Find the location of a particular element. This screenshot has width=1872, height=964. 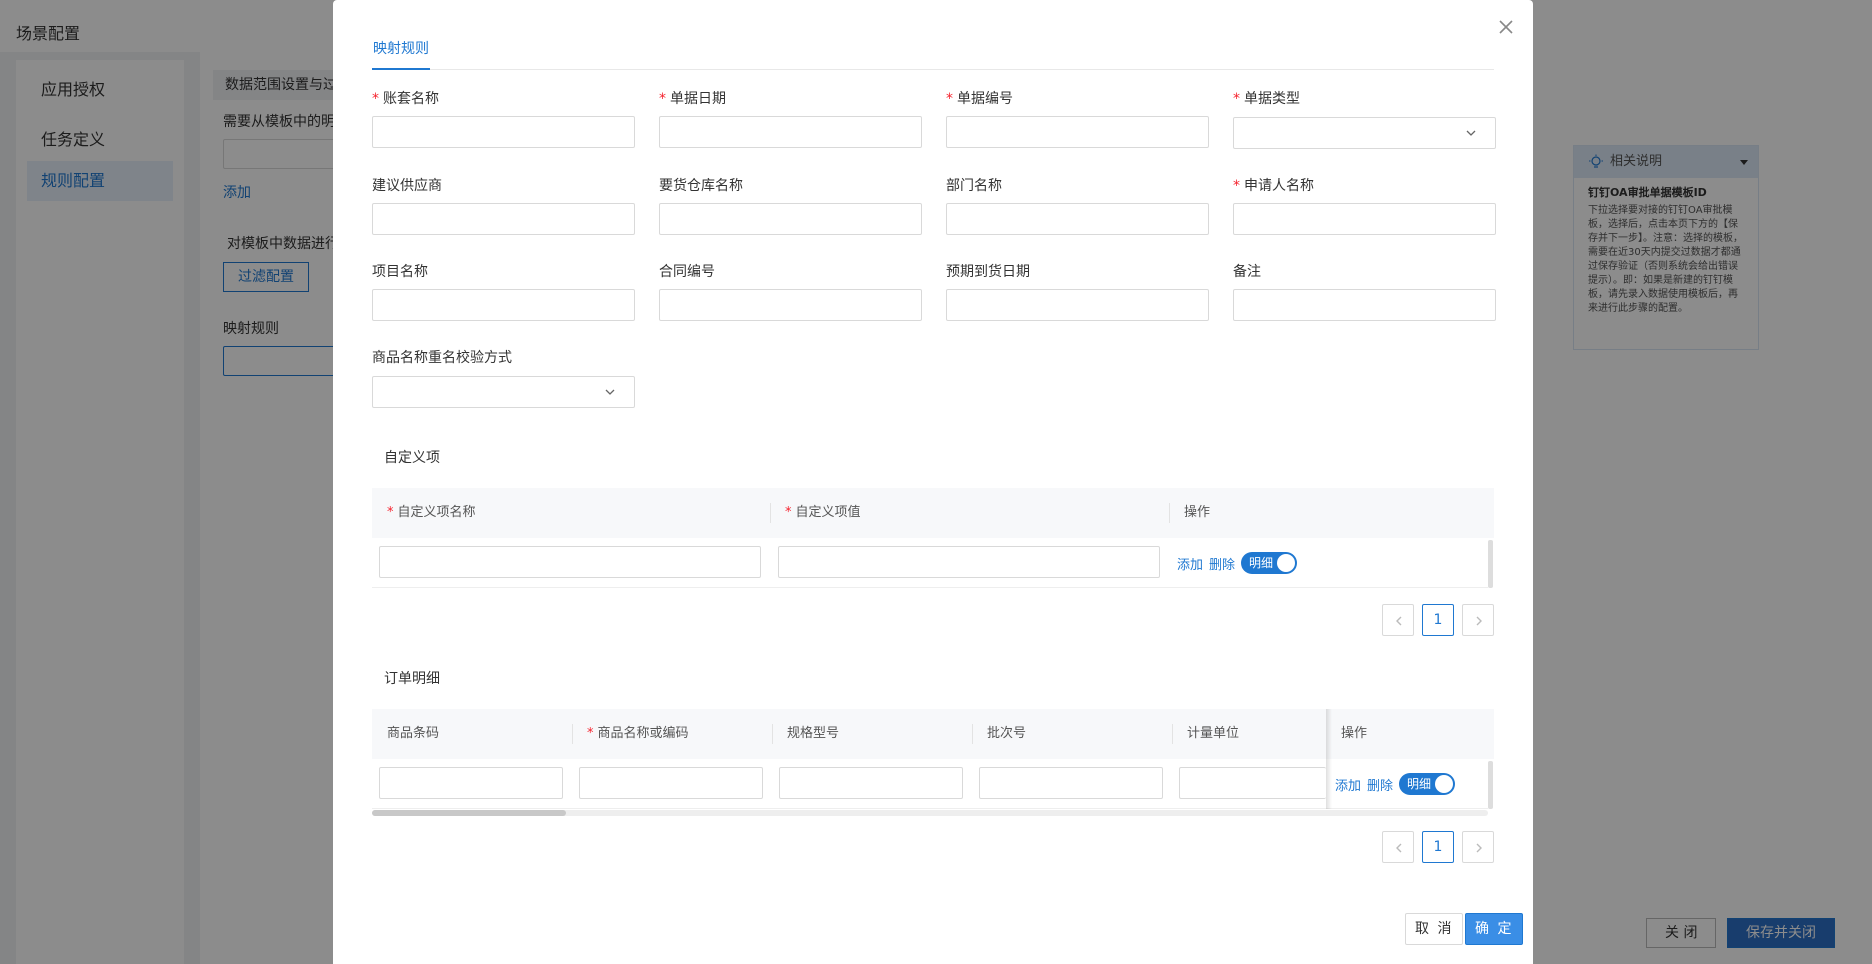

field-label: 部门名称 is located at coordinates (974, 185).